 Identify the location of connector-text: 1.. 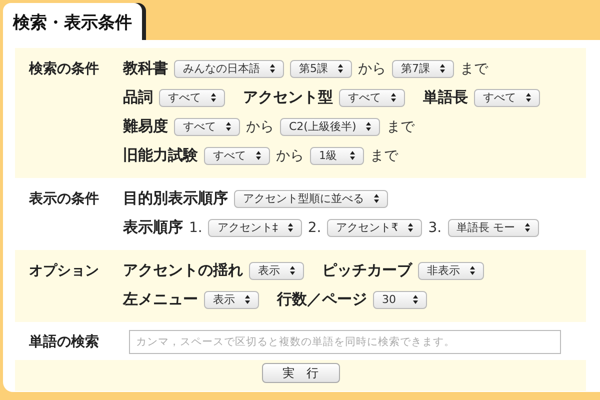
(195, 228).